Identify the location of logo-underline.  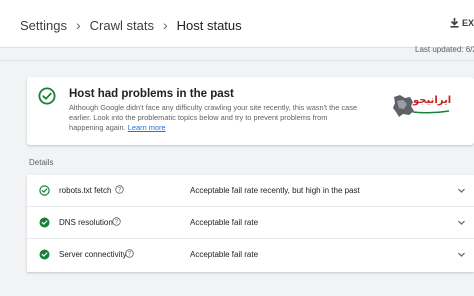
(431, 112).